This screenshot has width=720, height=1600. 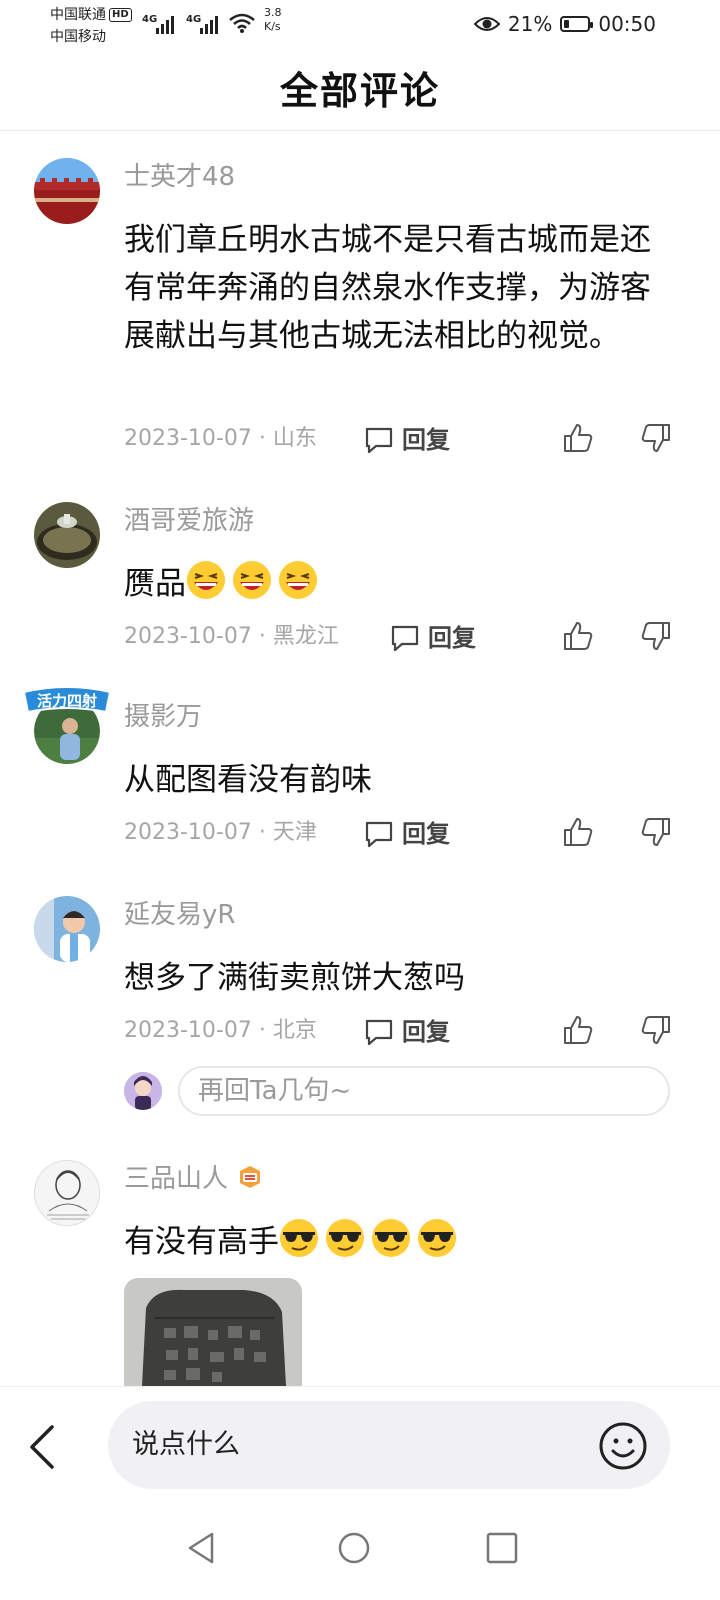 I want to click on carrier-2: 中国移动, so click(x=78, y=37).